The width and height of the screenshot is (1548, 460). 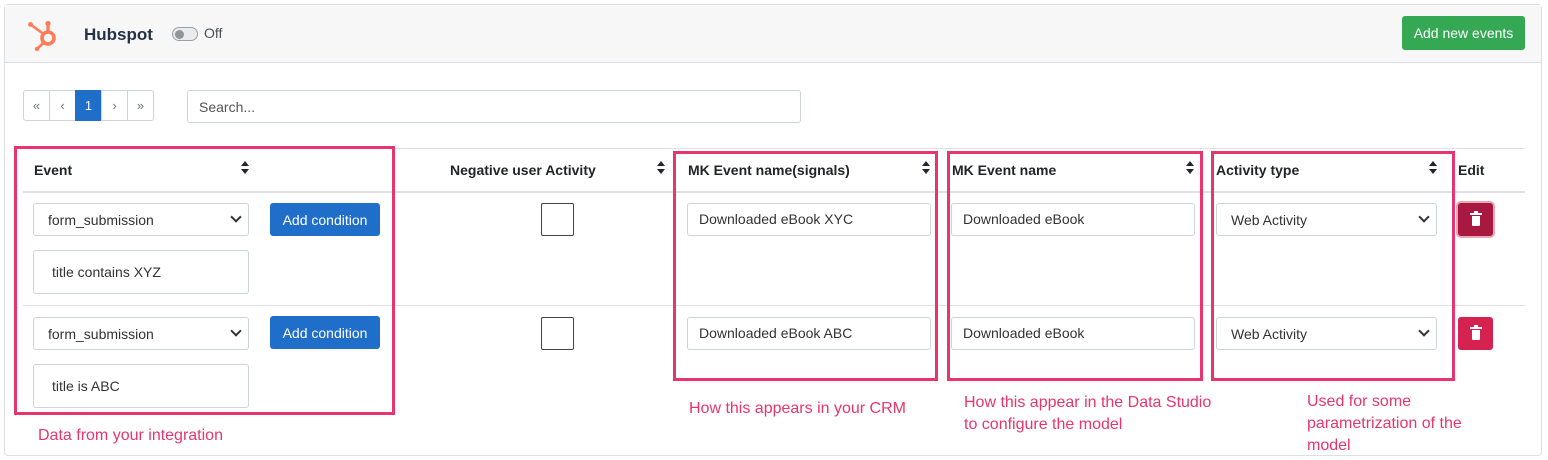 I want to click on column-header-activity-type: Activity type, so click(x=1257, y=170).